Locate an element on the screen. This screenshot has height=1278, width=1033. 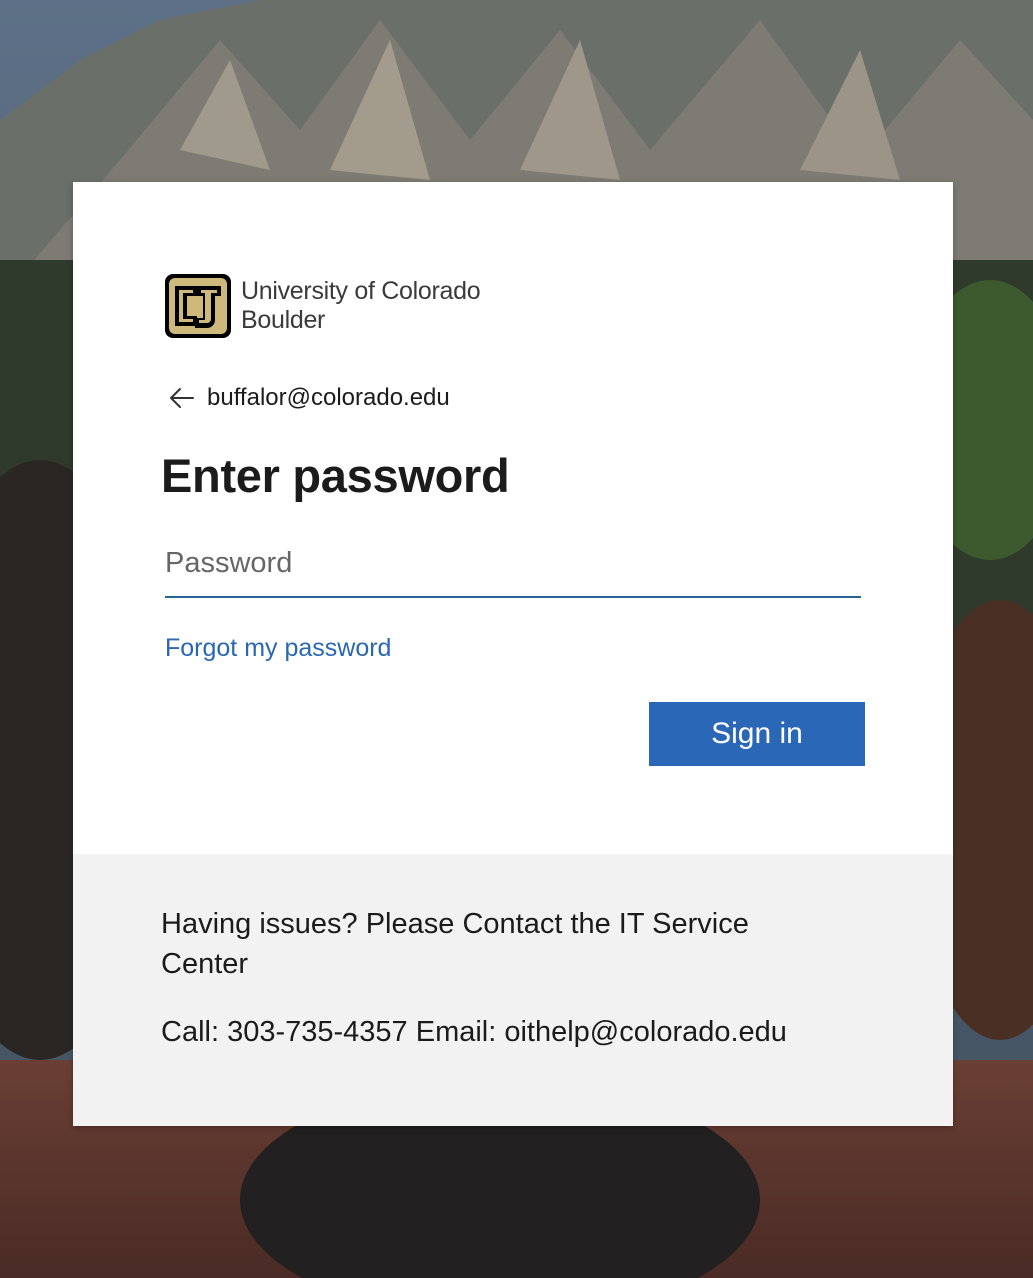
cu-logo-icon is located at coordinates (198, 306).